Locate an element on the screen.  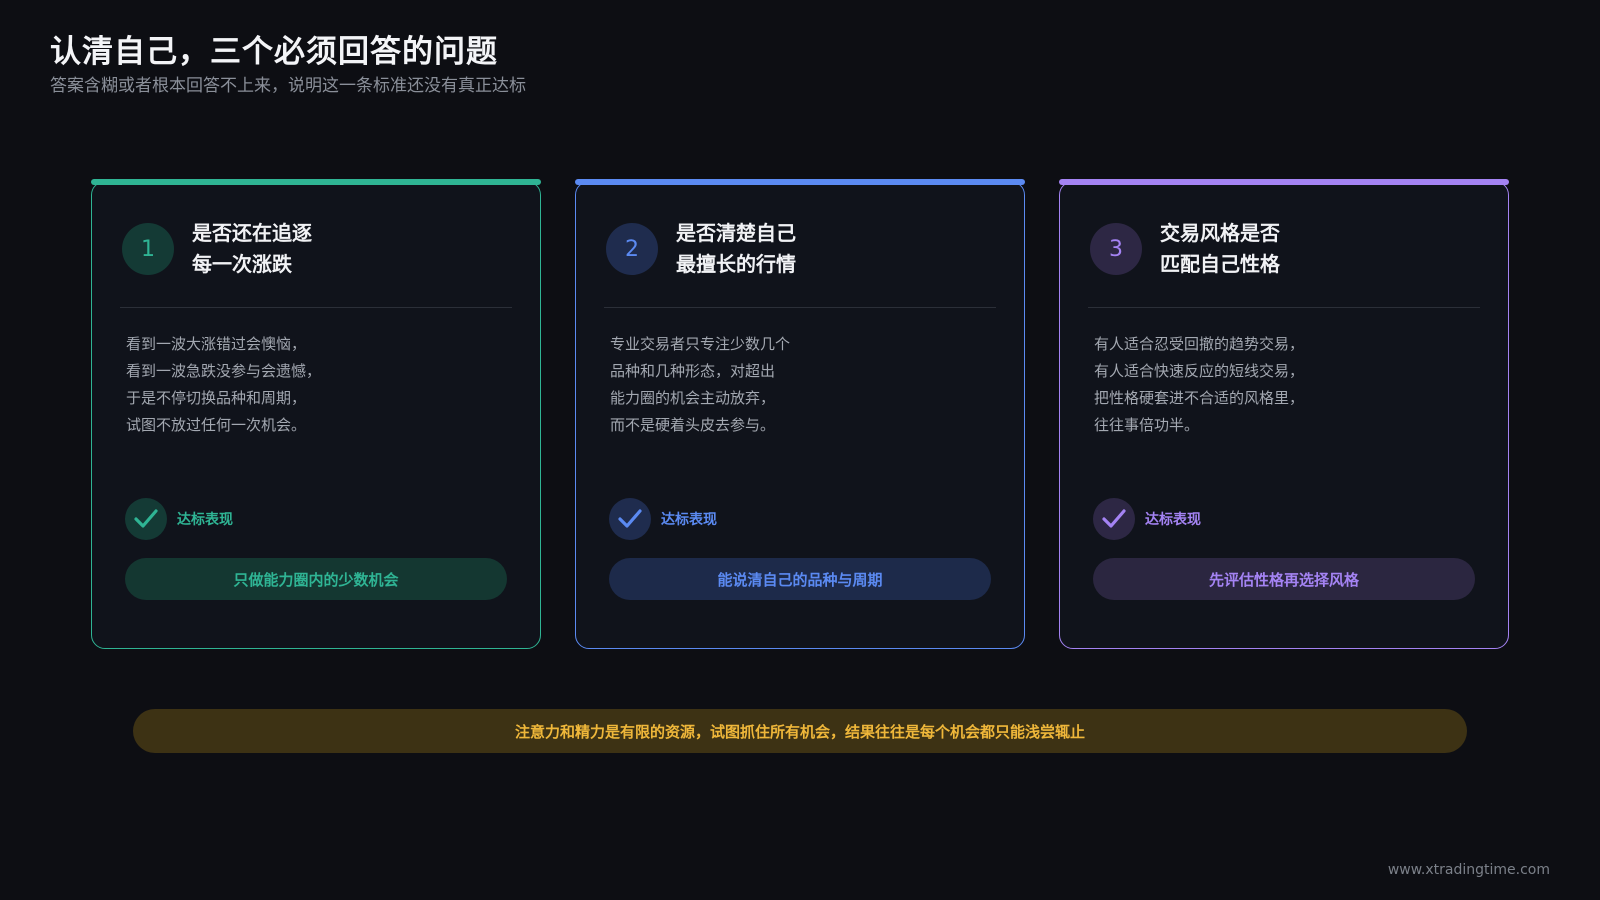
card-description-line: 能力圈的机会主动放弃， is located at coordinates (693, 398).